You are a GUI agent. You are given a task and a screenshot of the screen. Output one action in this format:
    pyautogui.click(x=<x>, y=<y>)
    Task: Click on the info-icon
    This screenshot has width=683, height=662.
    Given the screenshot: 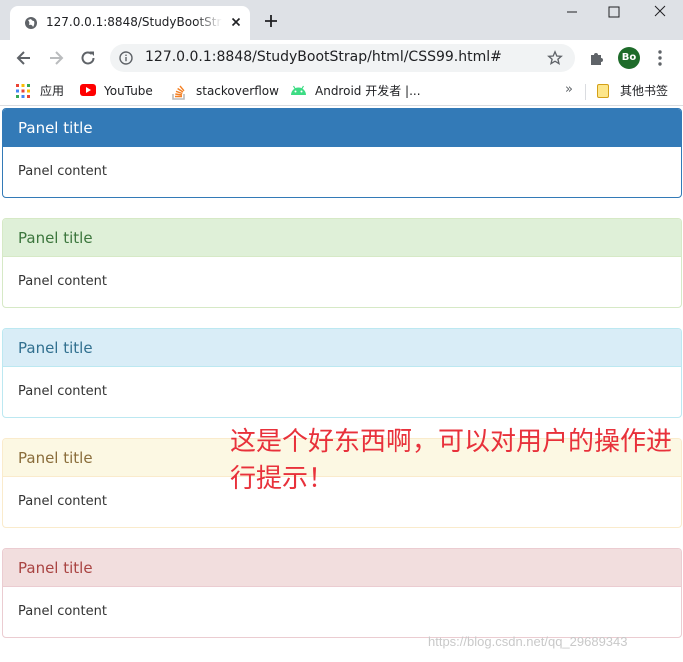 What is the action you would take?
    pyautogui.click(x=126, y=58)
    